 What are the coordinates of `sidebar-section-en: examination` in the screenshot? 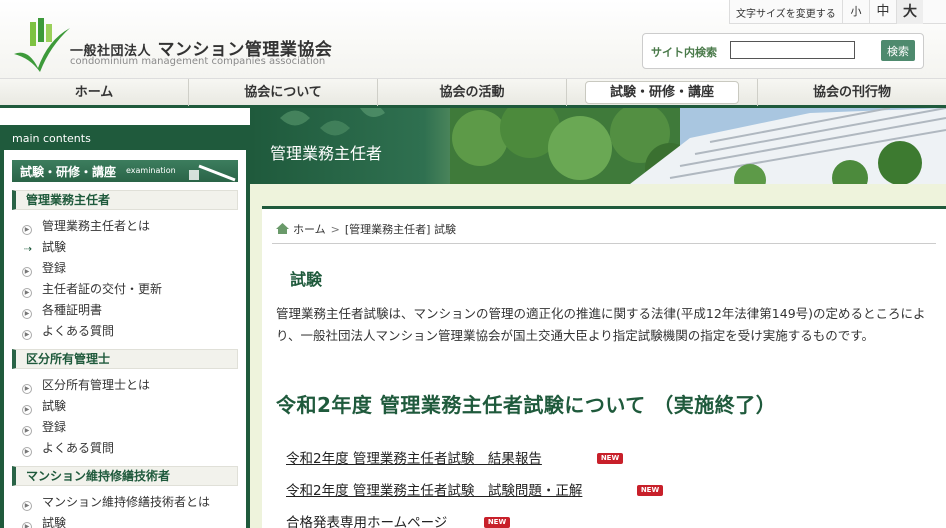 It's located at (151, 170).